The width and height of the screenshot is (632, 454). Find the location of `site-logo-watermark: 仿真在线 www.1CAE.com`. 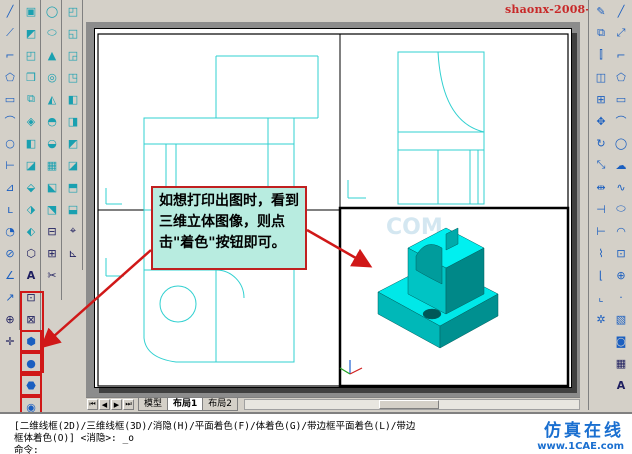

site-logo-watermark: 仿真在线 www.1CAE.com is located at coordinates (559, 435).